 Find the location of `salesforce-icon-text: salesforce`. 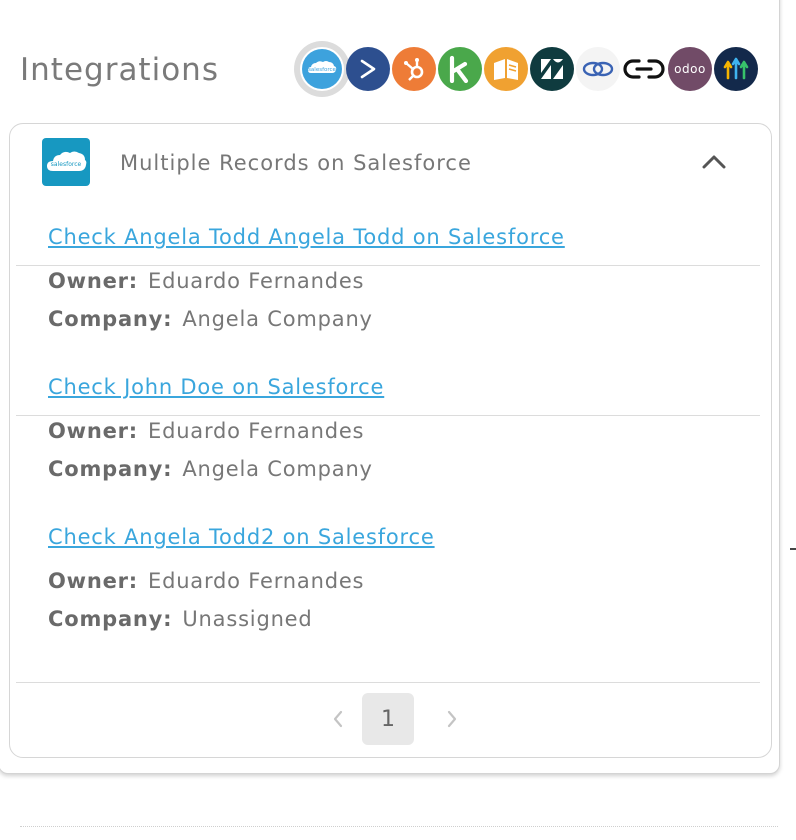

salesforce-icon-text: salesforce is located at coordinates (322, 70).